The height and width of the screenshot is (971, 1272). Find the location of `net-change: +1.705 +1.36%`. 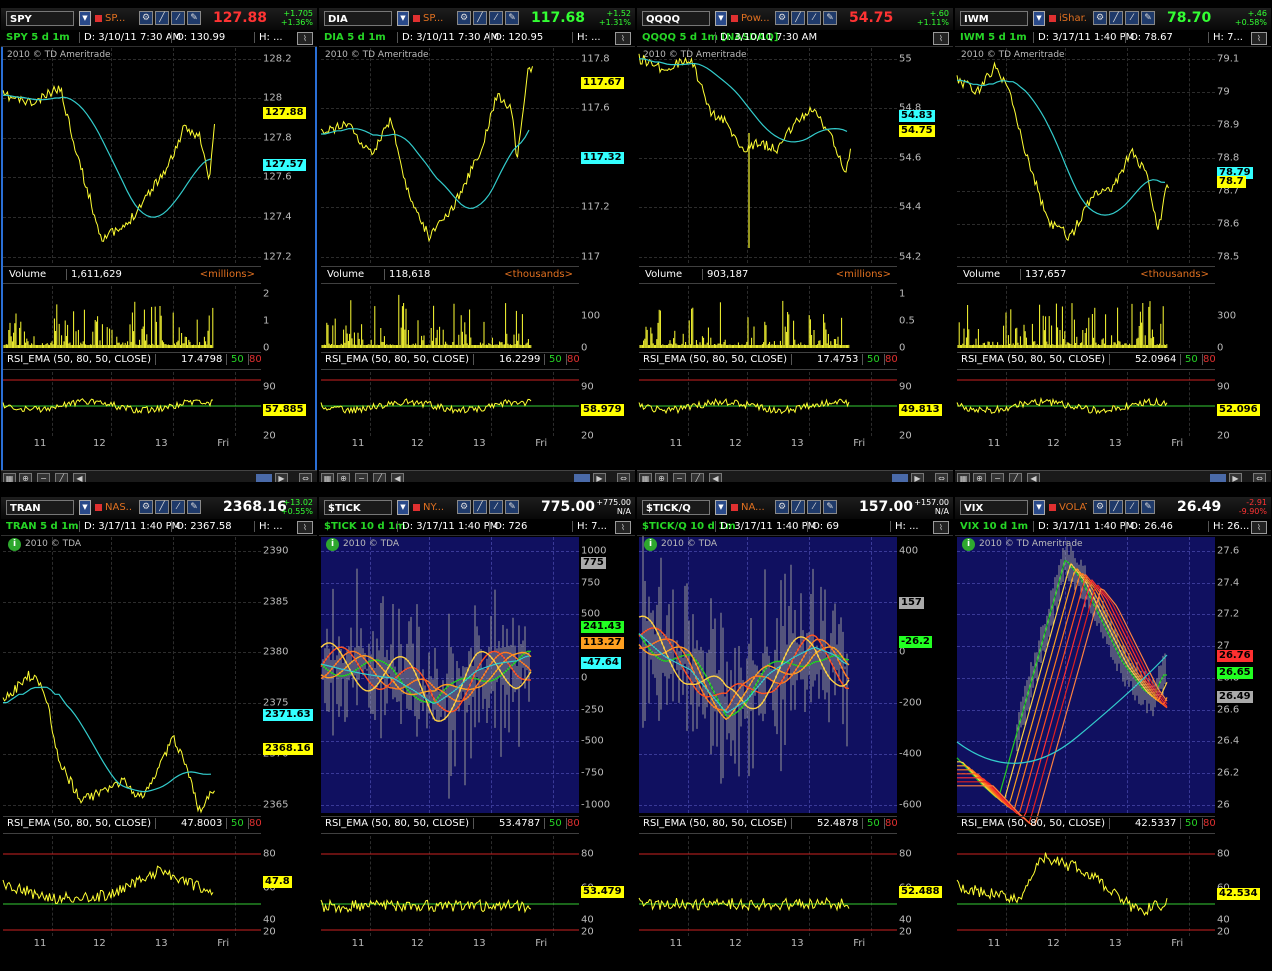

net-change: +1.705 +1.36% is located at coordinates (297, 18).